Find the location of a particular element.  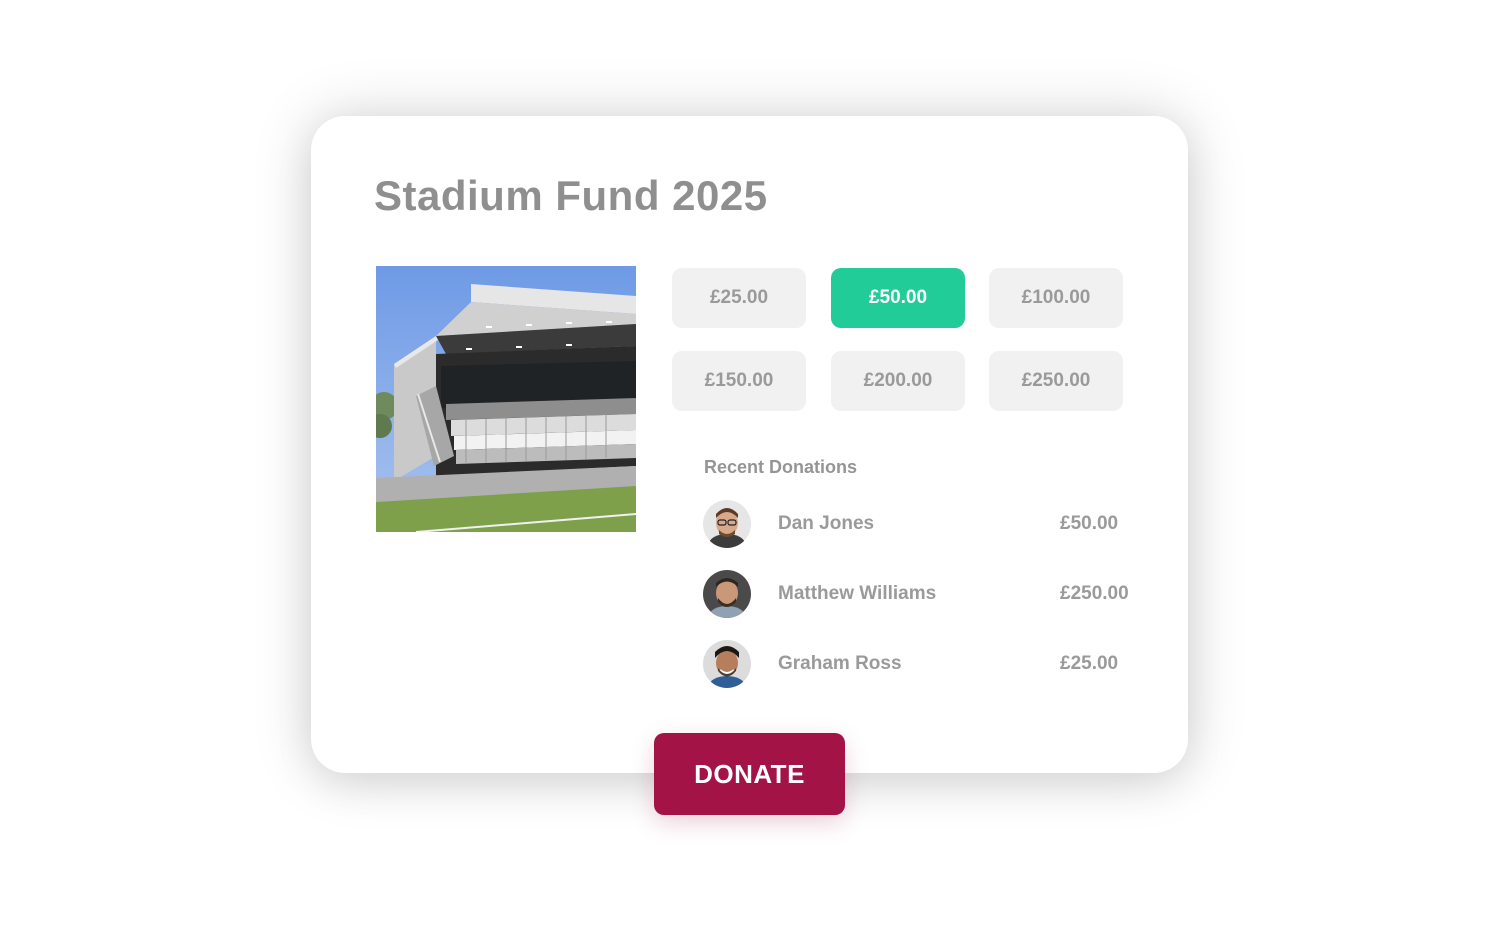

donation-amount: £250.00 is located at coordinates (1094, 593).